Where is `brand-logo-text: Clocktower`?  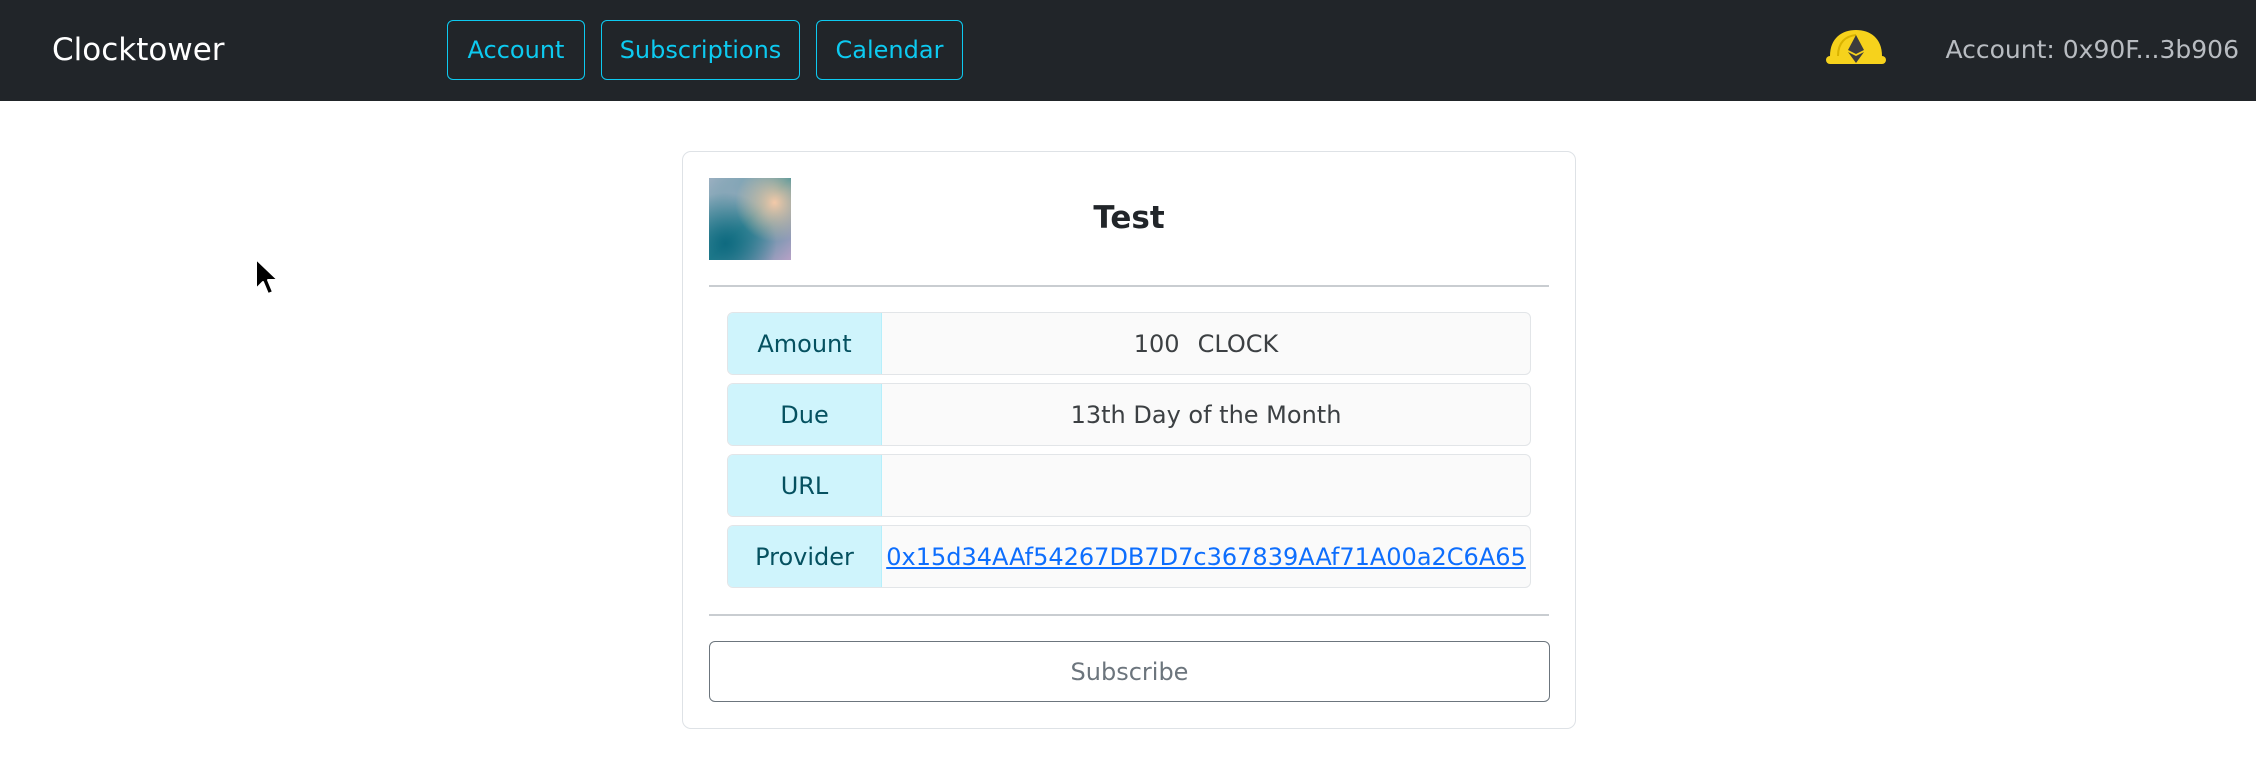 brand-logo-text: Clocktower is located at coordinates (138, 50).